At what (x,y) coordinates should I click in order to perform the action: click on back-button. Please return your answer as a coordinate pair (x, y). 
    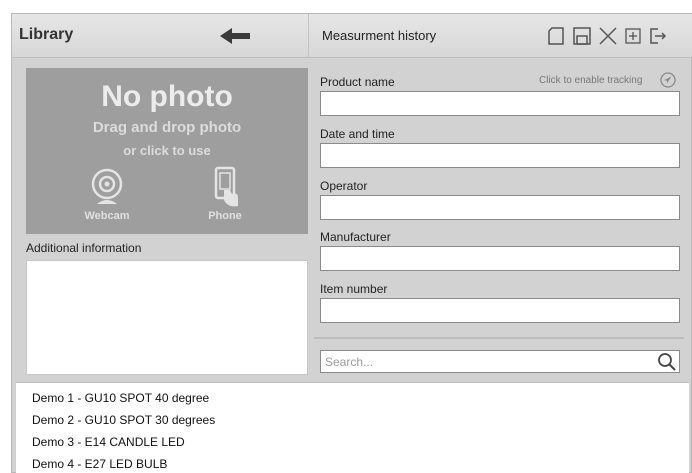
    Looking at the image, I should click on (235, 36).